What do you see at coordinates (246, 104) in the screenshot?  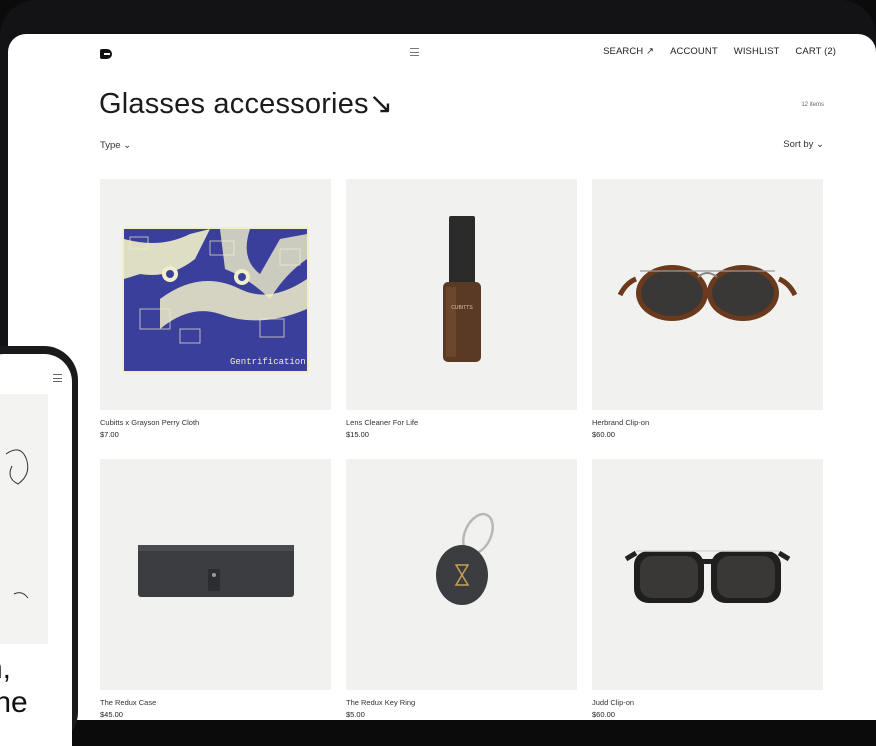 I see `page-title: Glasses accessories↘` at bounding box center [246, 104].